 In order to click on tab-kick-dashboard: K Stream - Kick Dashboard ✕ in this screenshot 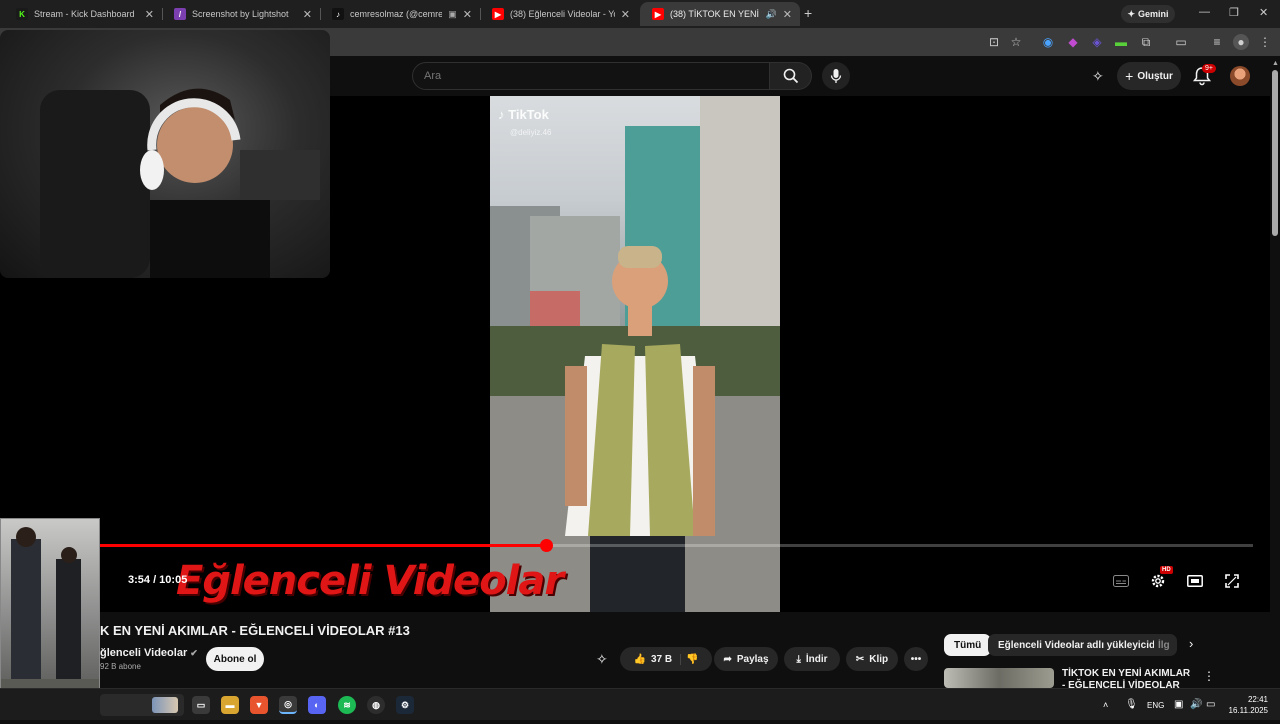, I will do `click(83, 14)`.